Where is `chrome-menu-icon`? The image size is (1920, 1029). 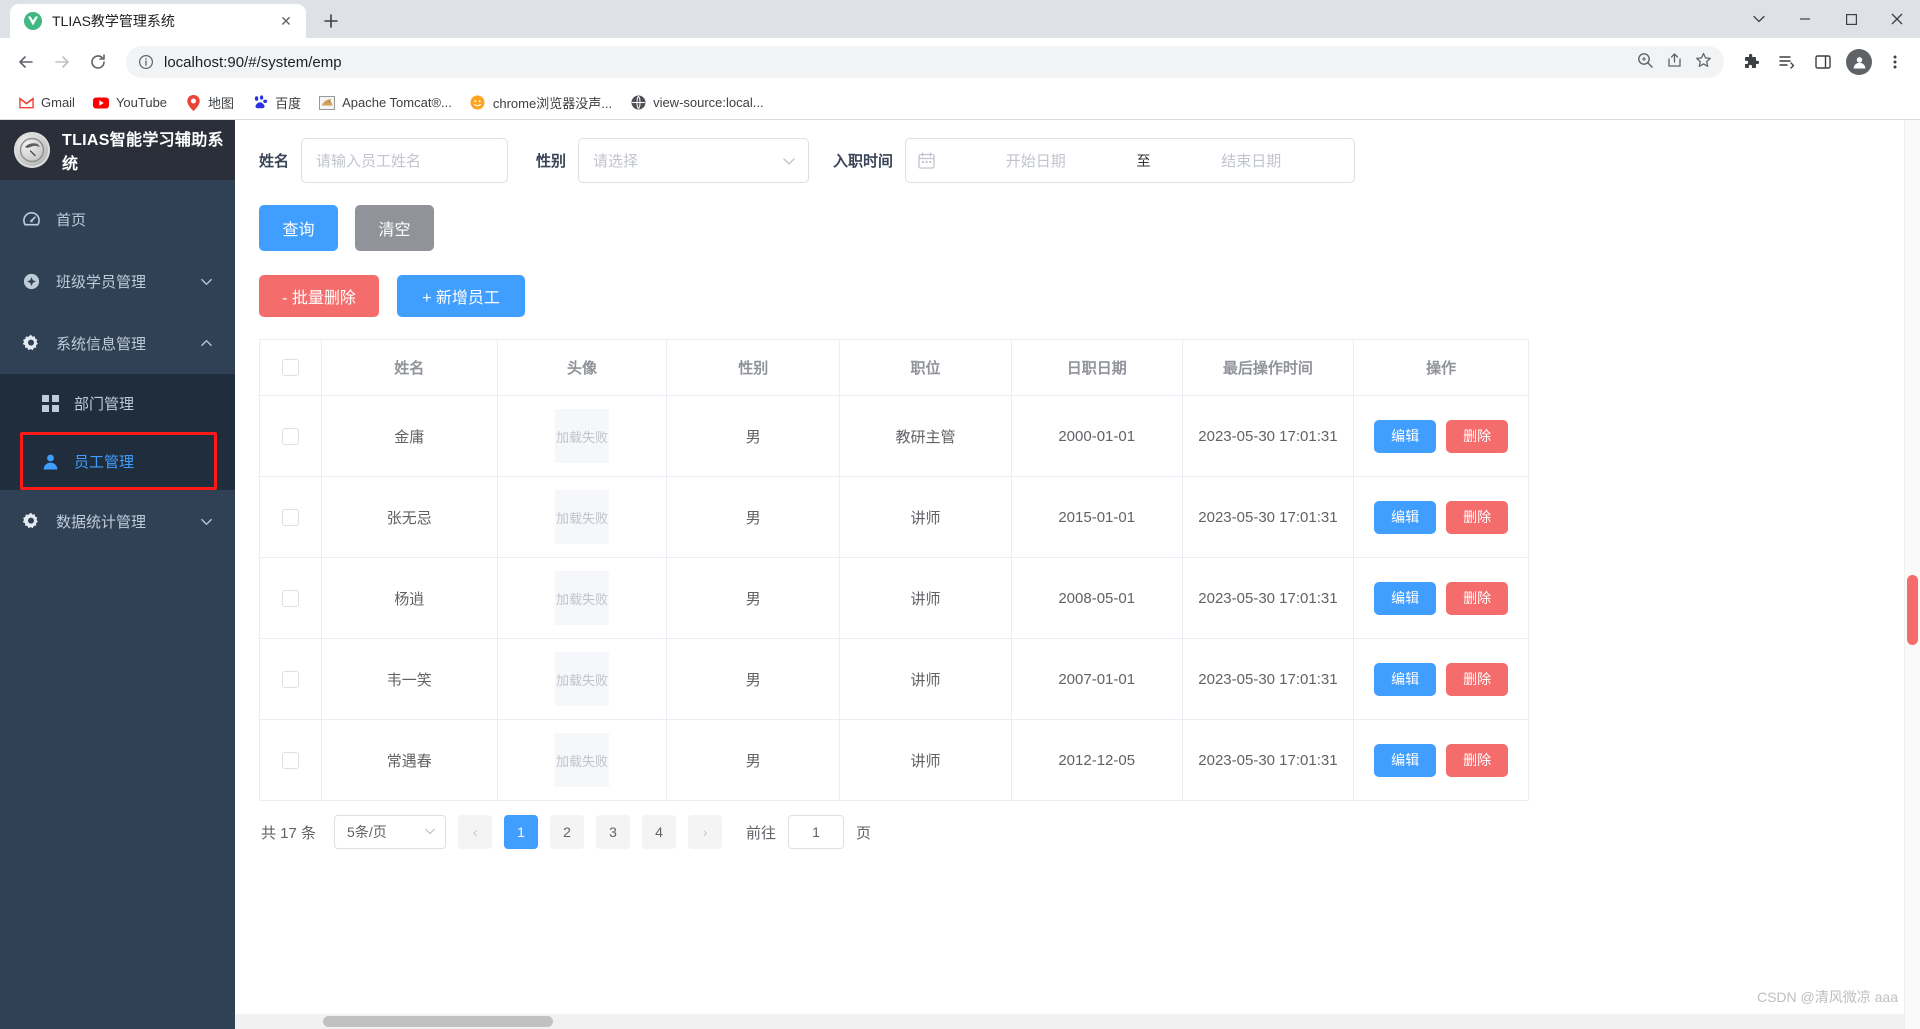 chrome-menu-icon is located at coordinates (1895, 62).